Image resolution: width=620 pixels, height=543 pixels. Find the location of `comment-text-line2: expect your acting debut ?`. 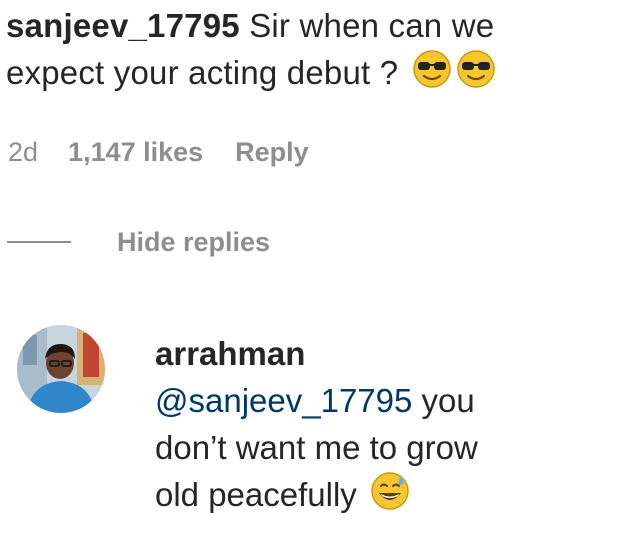

comment-text-line2: expect your acting debut ? is located at coordinates (202, 72).